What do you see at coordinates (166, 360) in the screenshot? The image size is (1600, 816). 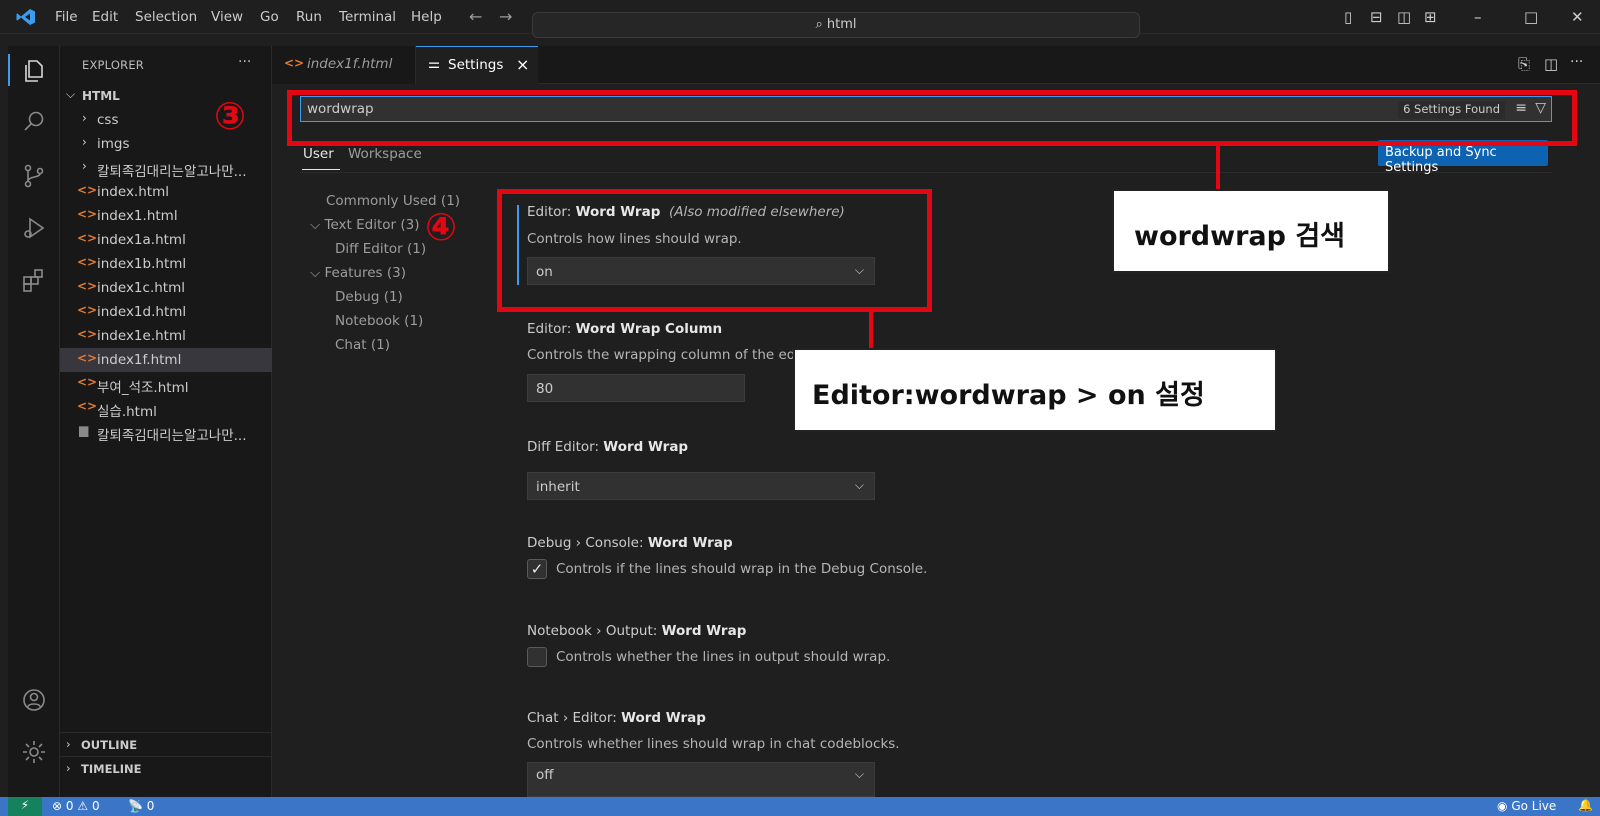 I see `tree-file-selected: <> index1f.html` at bounding box center [166, 360].